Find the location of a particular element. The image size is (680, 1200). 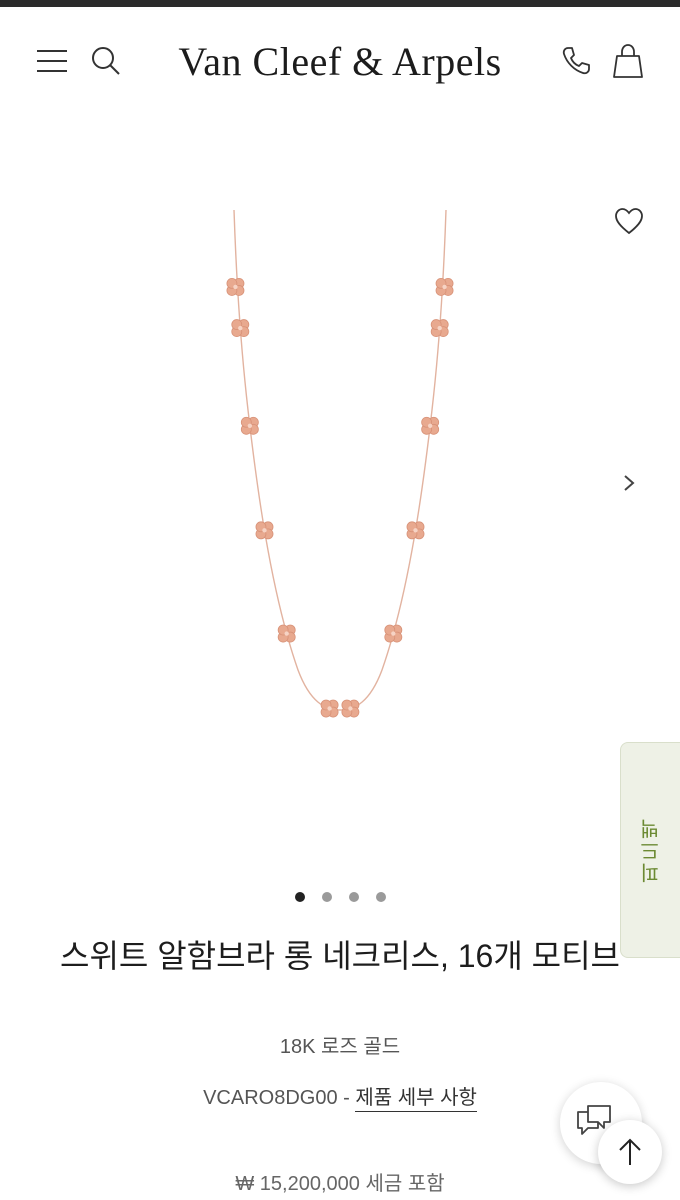

next-image-button is located at coordinates (629, 483).